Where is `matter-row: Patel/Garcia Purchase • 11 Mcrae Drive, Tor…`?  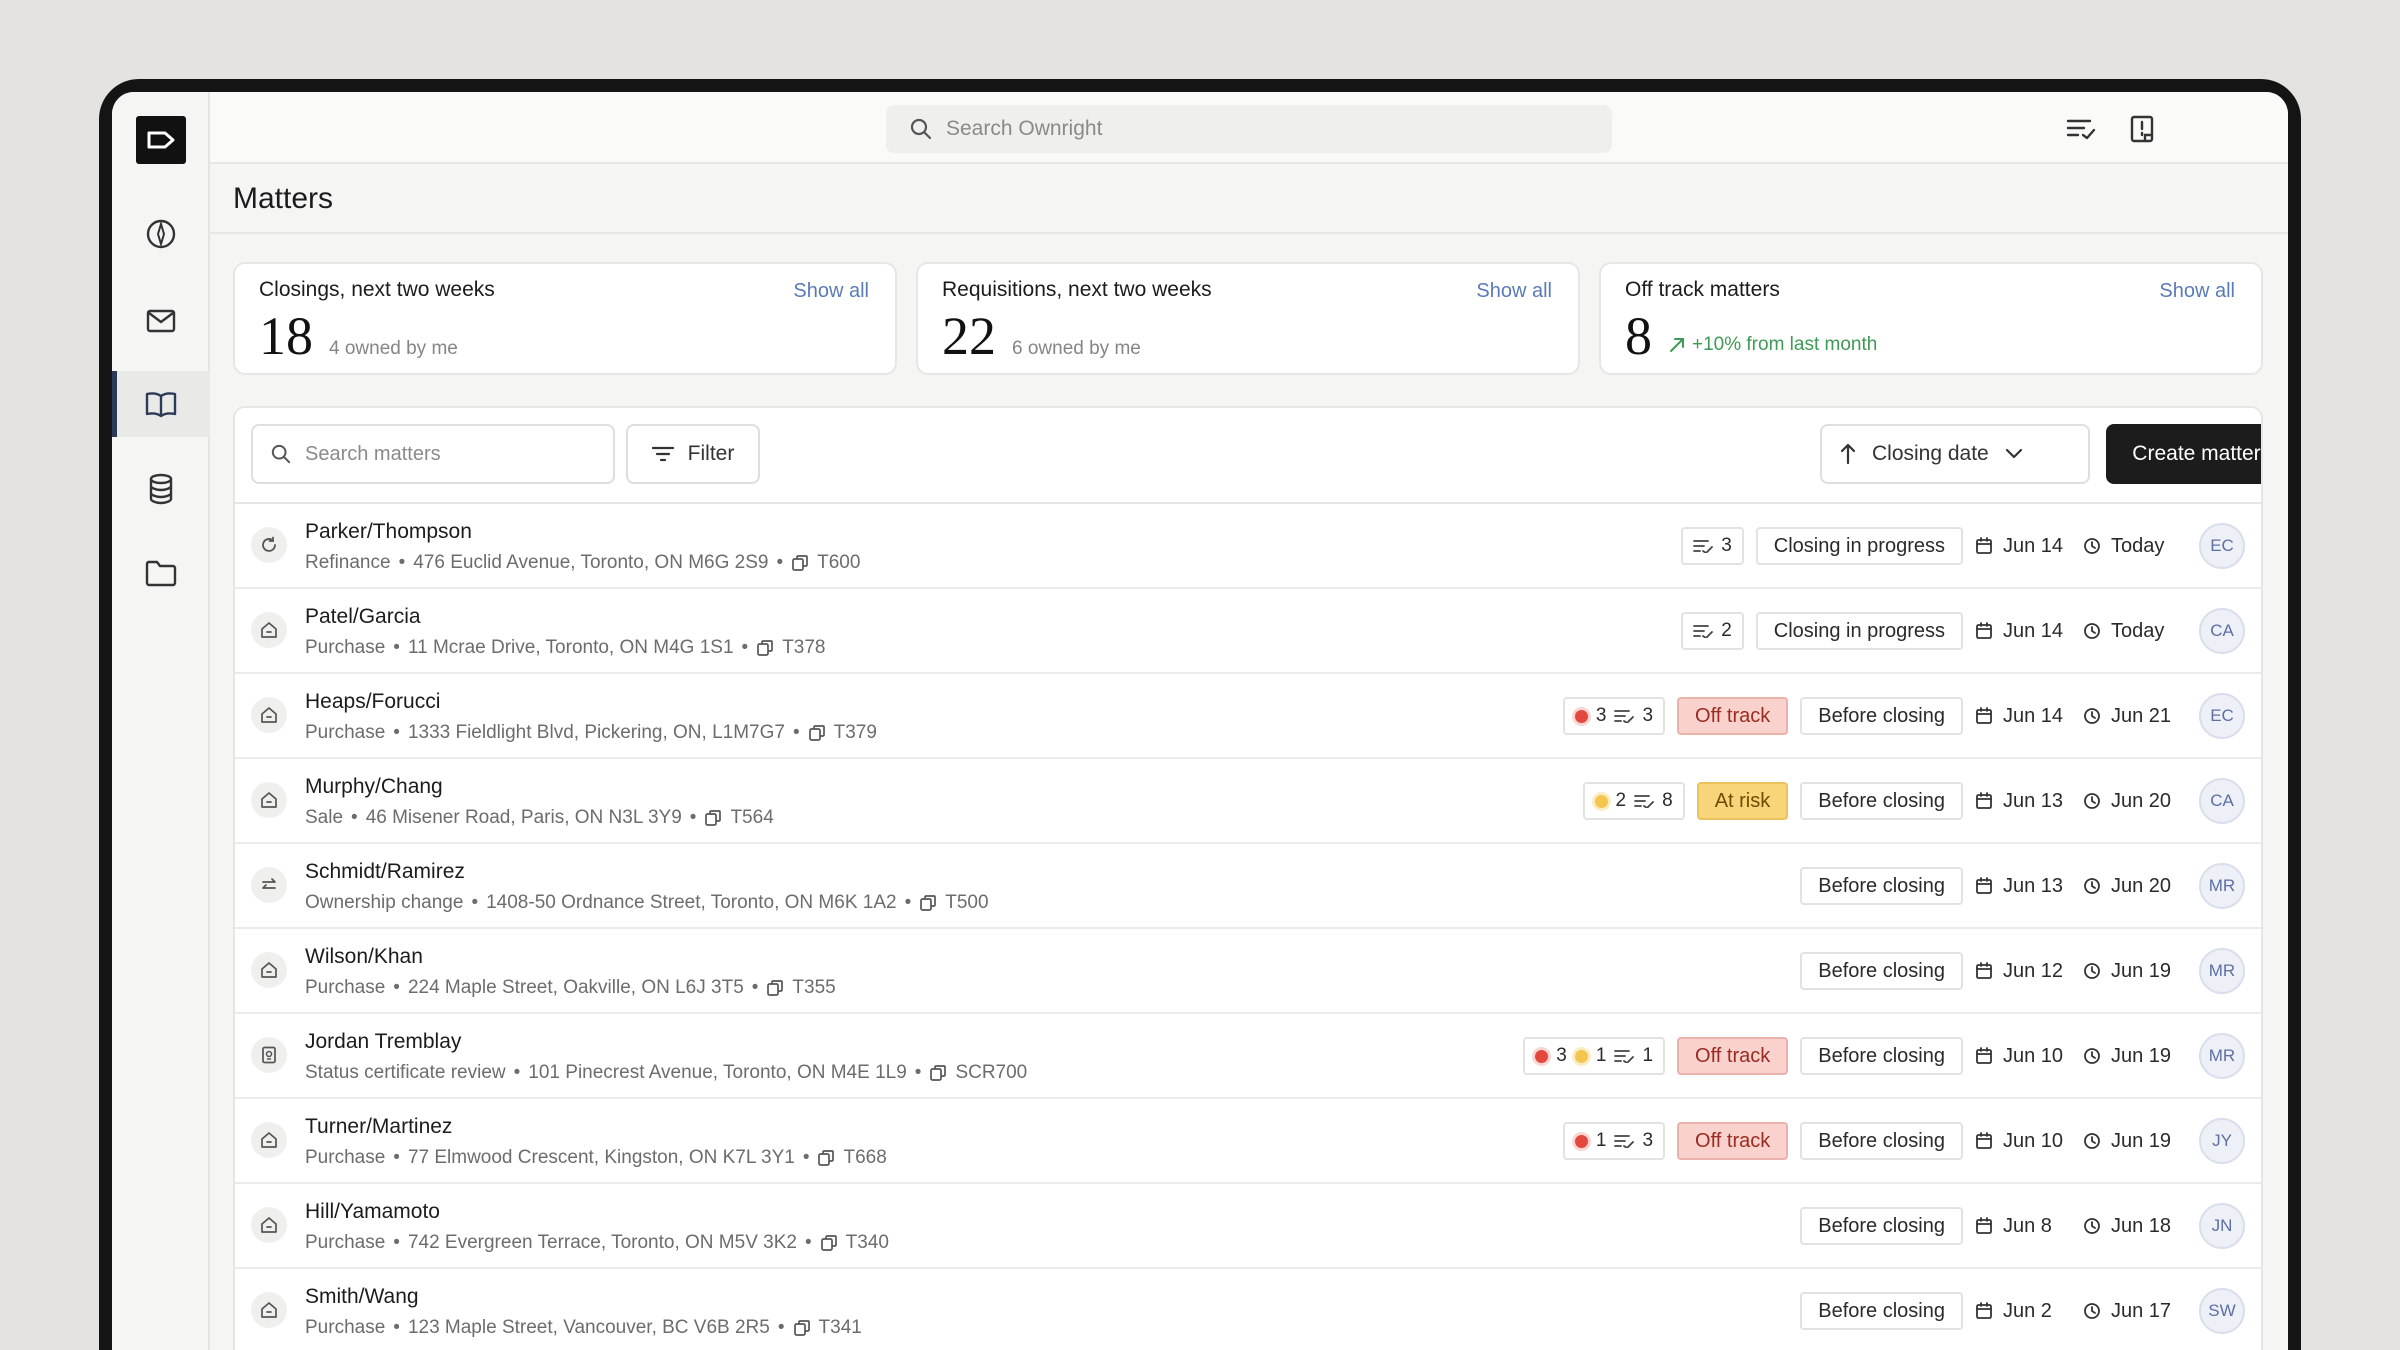 matter-row: Patel/Garcia Purchase • 11 Mcrae Drive, Tor… is located at coordinates (1248, 631).